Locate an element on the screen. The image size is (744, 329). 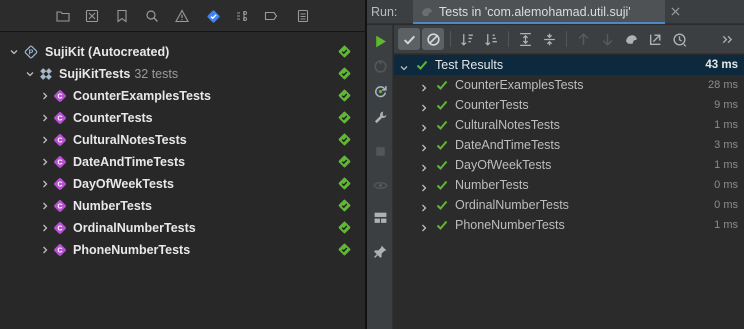
tree-row-label: DayOfWeekTests is located at coordinates (123, 184).